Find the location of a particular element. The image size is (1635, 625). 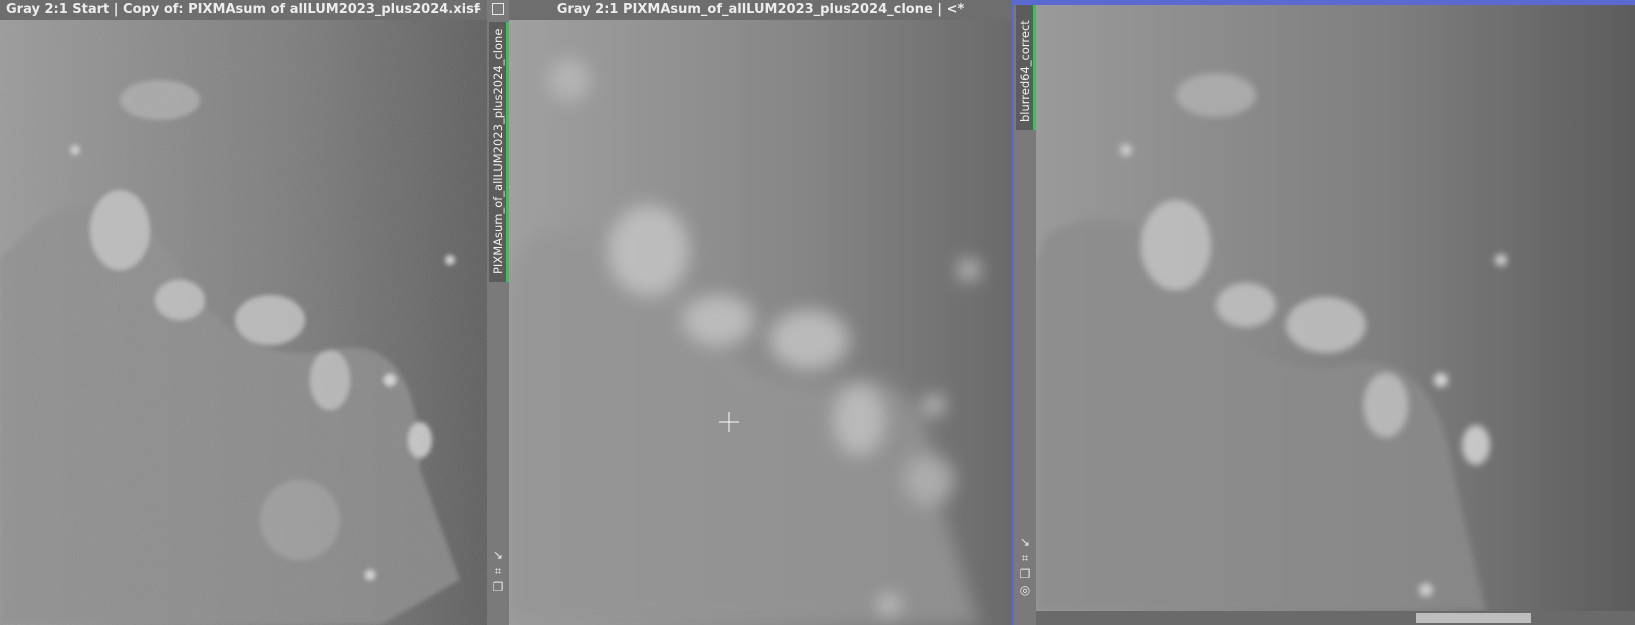

window-restore-icon is located at coordinates (498, 9).